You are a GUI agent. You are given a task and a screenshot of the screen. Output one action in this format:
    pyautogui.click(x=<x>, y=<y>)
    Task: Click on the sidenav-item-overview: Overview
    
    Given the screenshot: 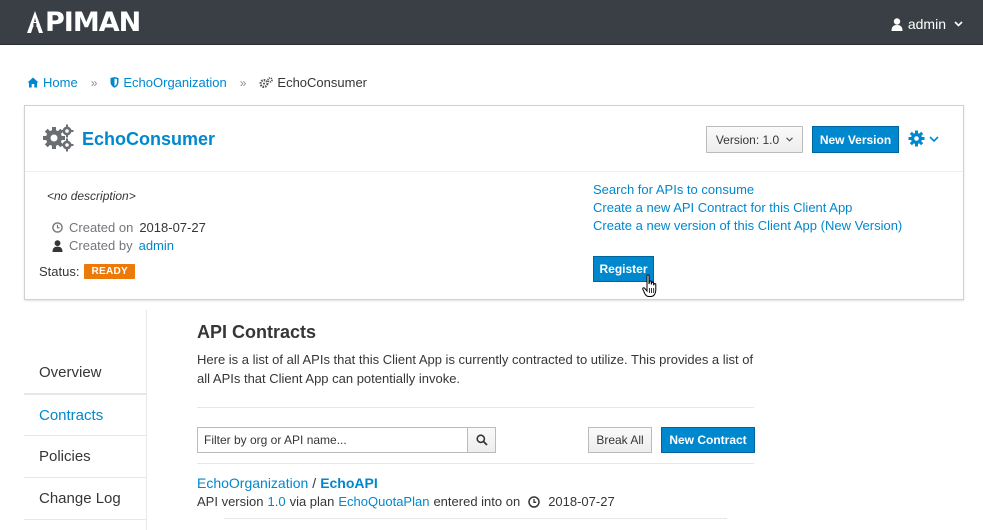 What is the action you would take?
    pyautogui.click(x=85, y=373)
    